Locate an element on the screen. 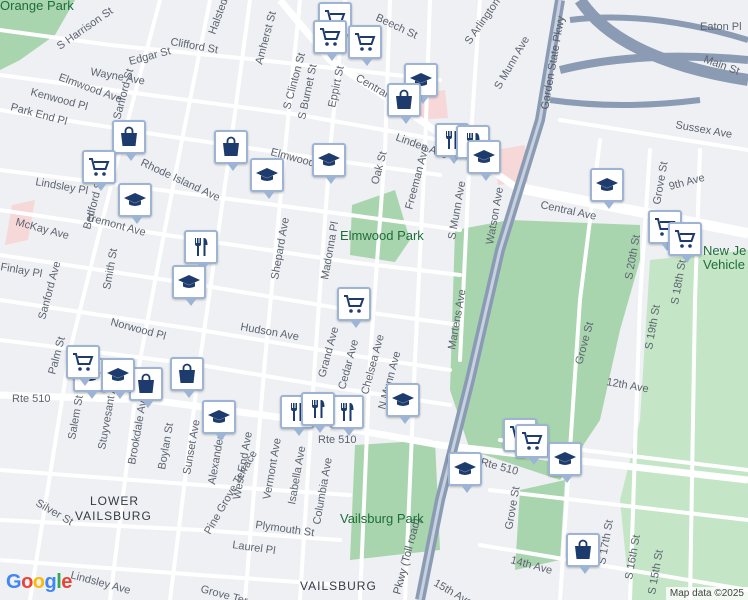  street-label: Palm St is located at coordinates (57, 355).